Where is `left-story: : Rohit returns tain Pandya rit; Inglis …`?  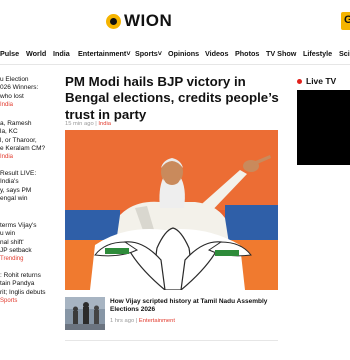
left-story: : Rohit returns tain Pandya rit; Inglis … is located at coordinates (26, 288).